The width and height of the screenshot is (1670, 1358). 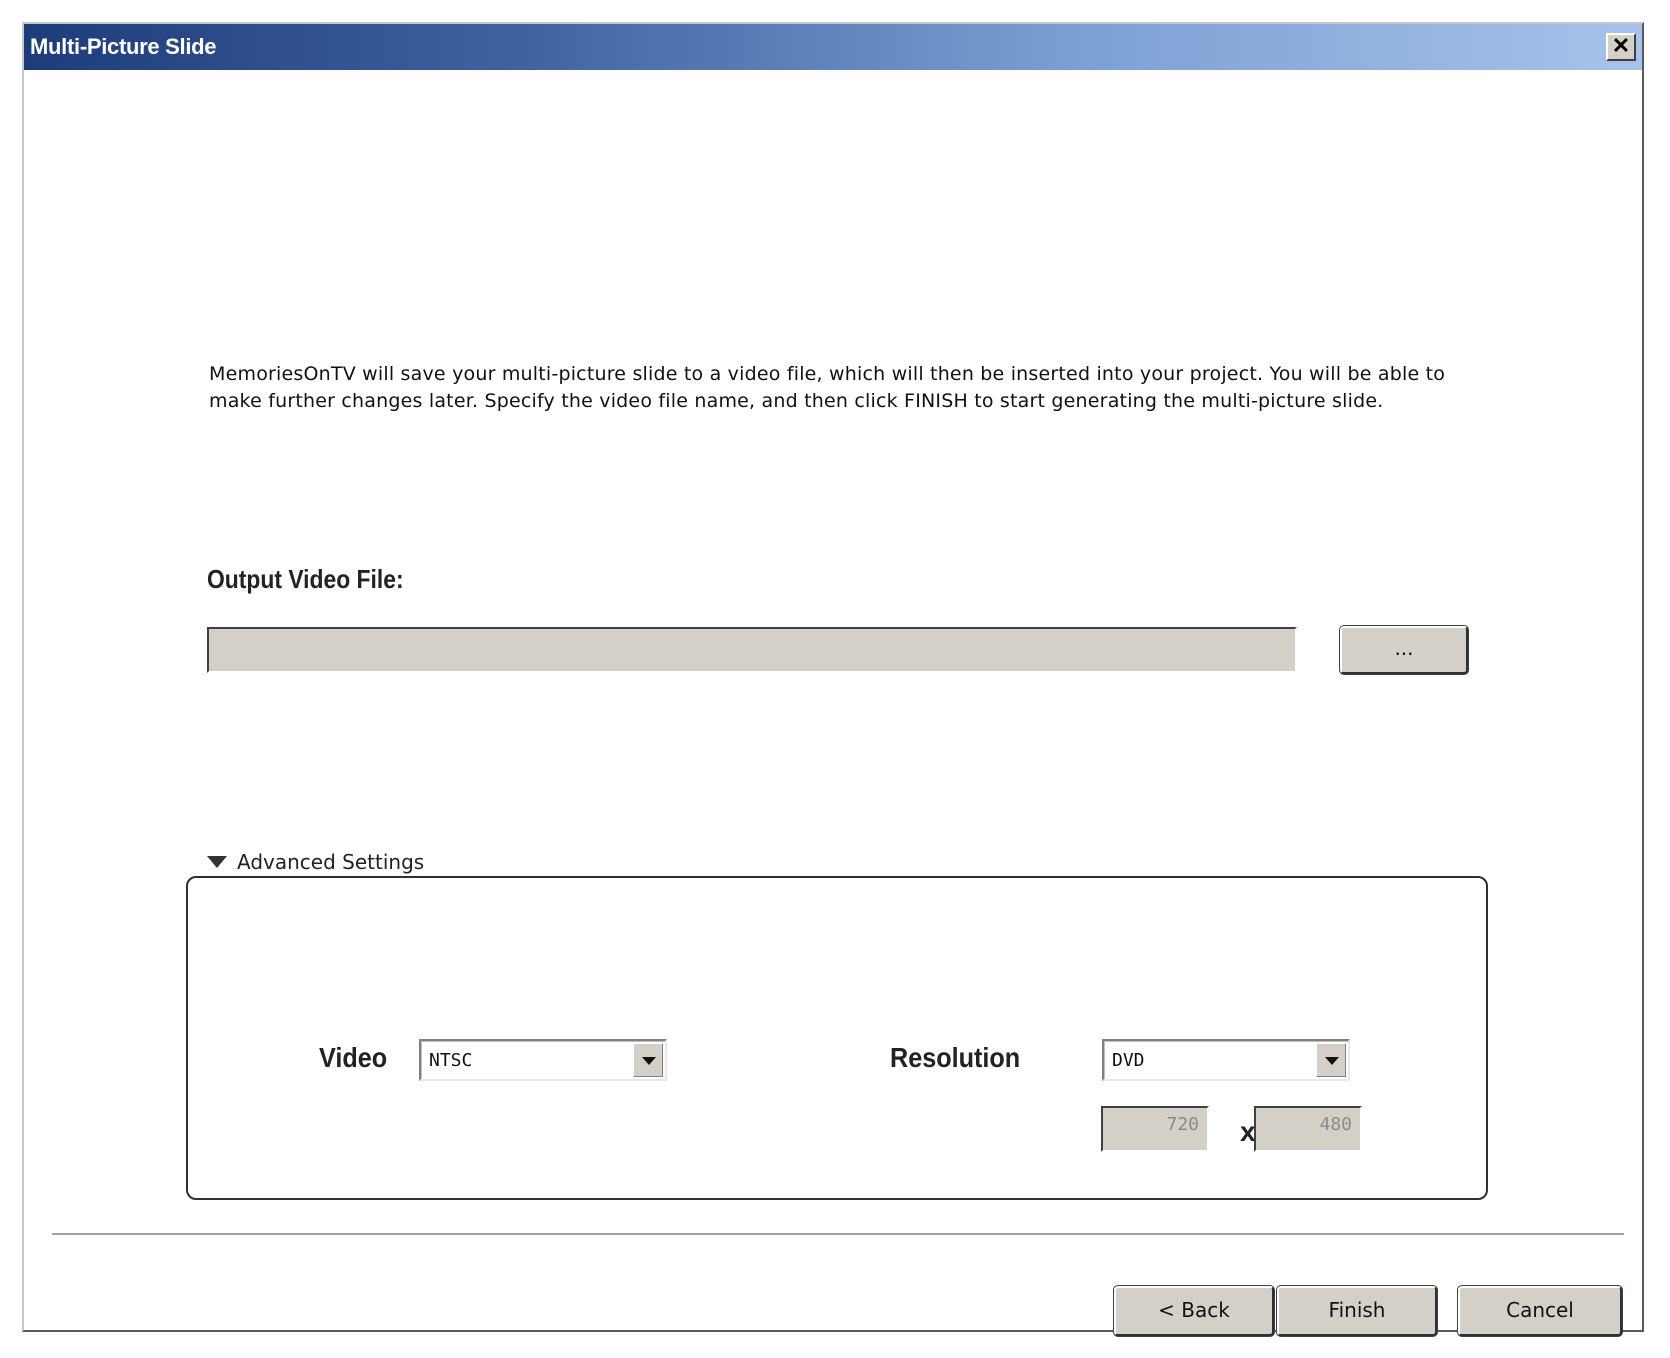 What do you see at coordinates (353, 1057) in the screenshot?
I see `video-label: Video` at bounding box center [353, 1057].